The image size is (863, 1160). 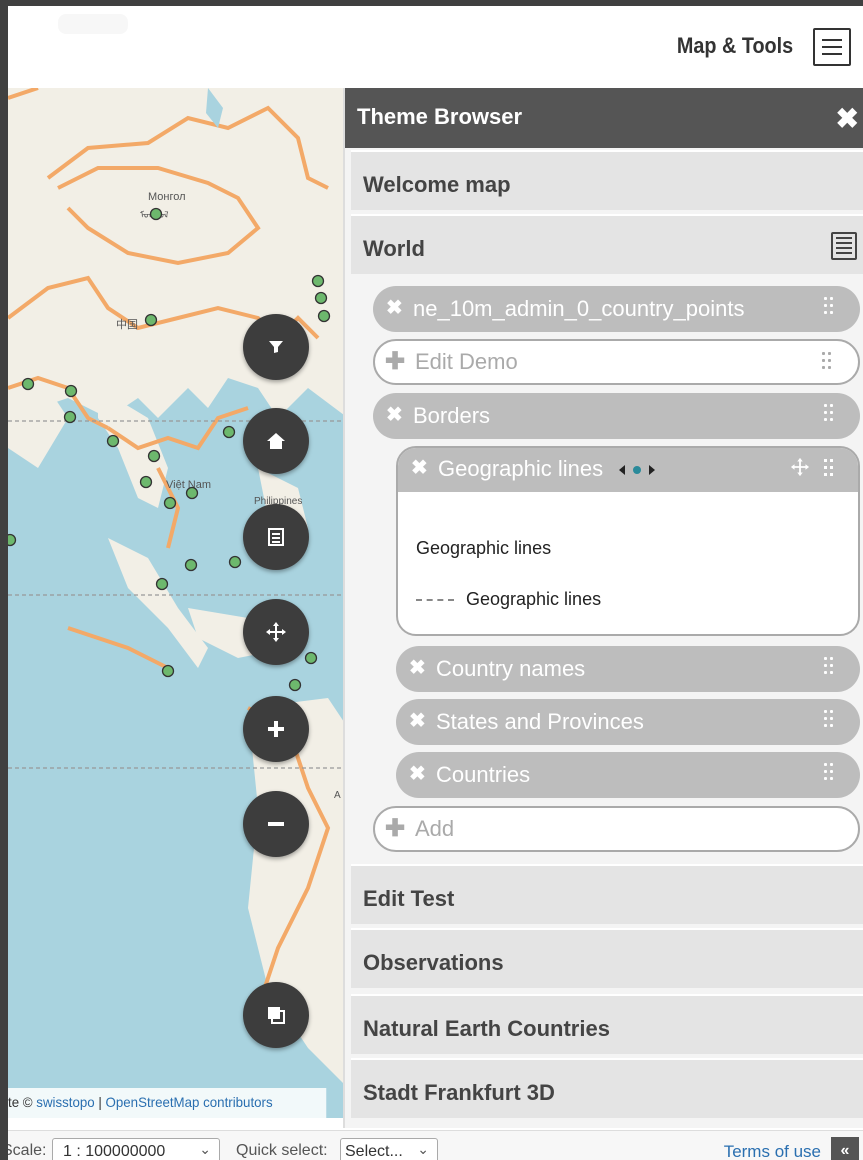 What do you see at coordinates (540, 721) in the screenshot?
I see `layer-label: States and Provinces` at bounding box center [540, 721].